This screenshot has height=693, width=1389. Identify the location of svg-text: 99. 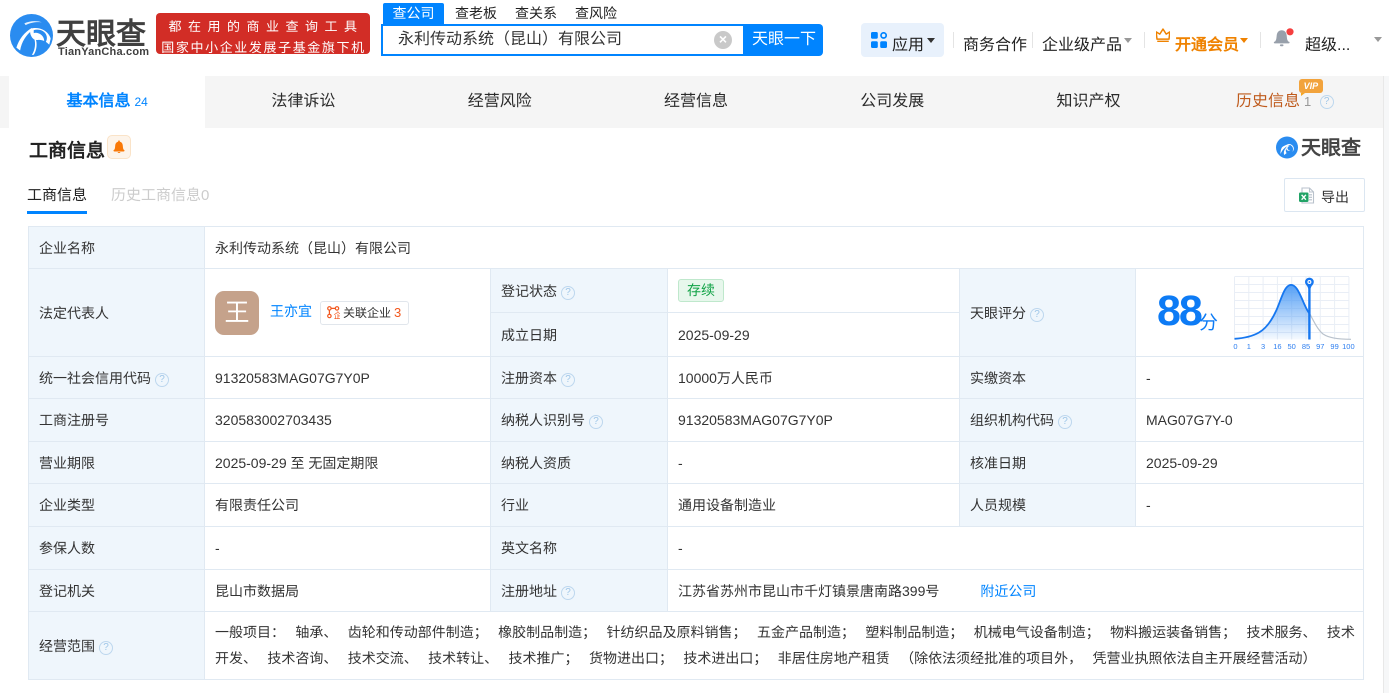
(1334, 346).